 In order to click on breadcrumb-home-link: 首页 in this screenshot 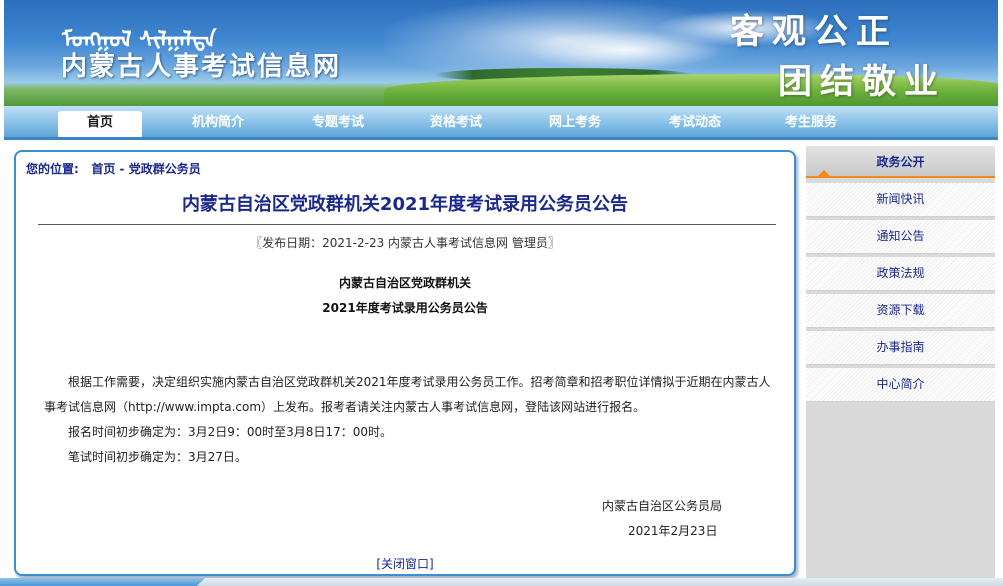, I will do `click(103, 169)`.